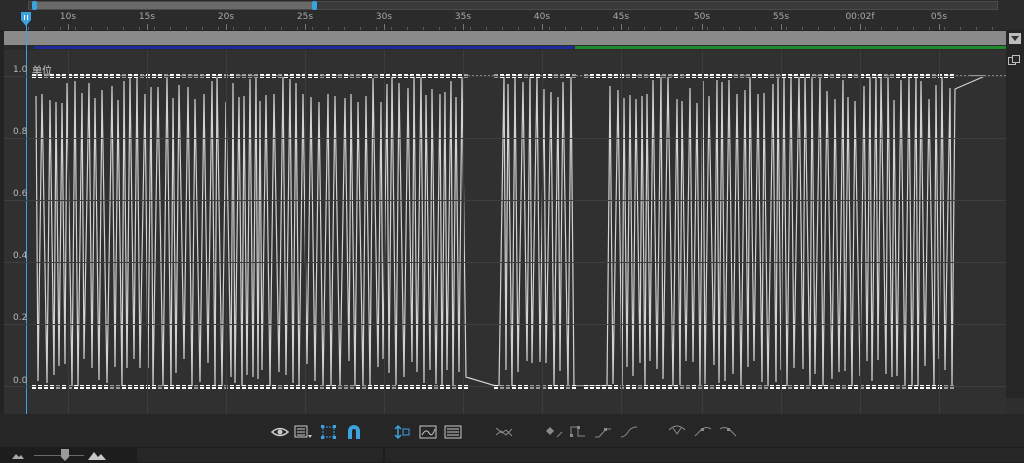 This screenshot has height=463, width=1024. Describe the element at coordinates (280, 432) in the screenshot. I see `eye-icon` at that location.